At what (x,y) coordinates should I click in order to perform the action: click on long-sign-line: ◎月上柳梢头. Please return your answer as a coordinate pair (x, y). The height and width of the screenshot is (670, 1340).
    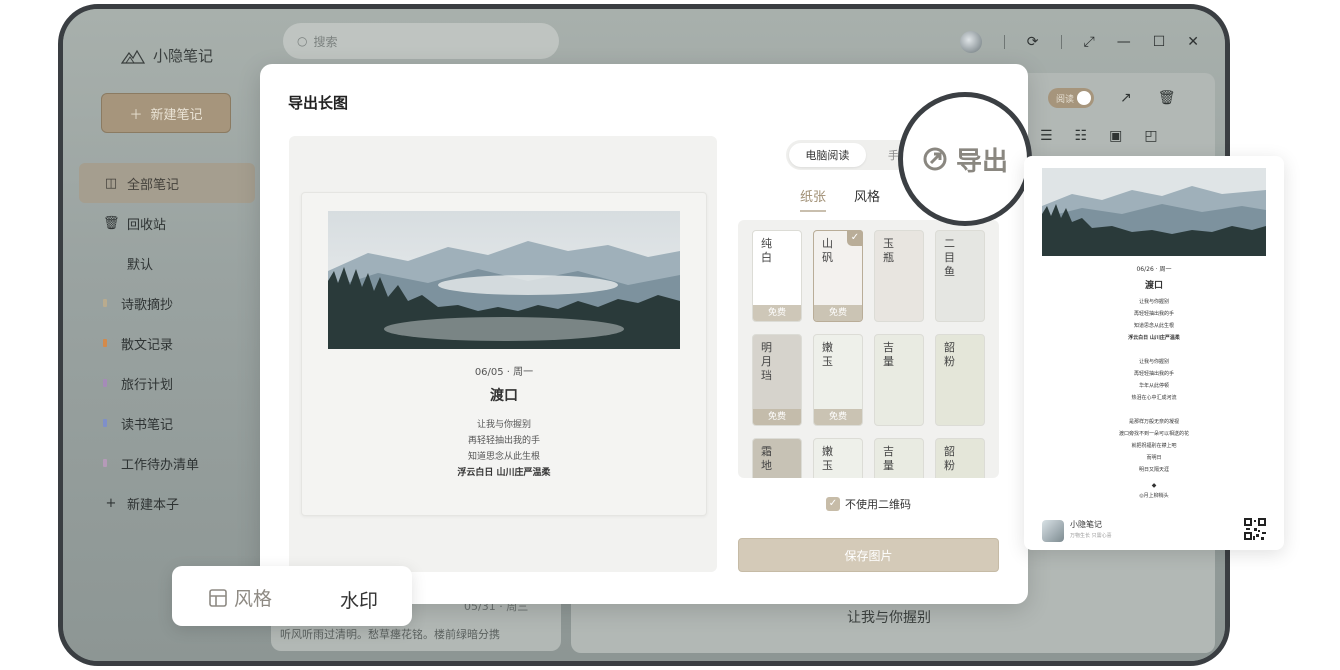
    Looking at the image, I should click on (1154, 496).